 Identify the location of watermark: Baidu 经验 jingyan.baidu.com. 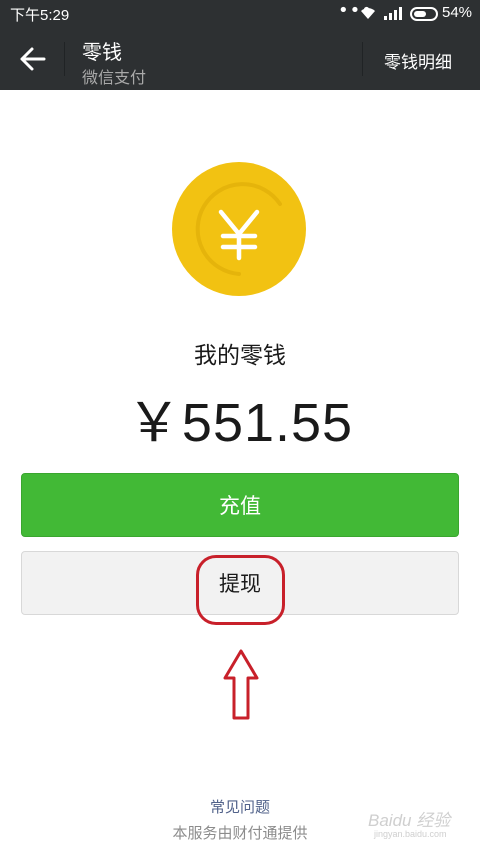
(409, 822).